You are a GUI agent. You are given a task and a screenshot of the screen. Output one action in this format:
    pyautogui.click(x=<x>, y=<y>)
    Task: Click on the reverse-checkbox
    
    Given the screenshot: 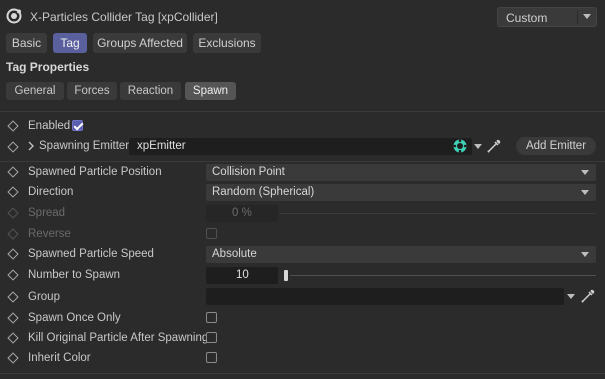 What is the action you would take?
    pyautogui.click(x=211, y=233)
    